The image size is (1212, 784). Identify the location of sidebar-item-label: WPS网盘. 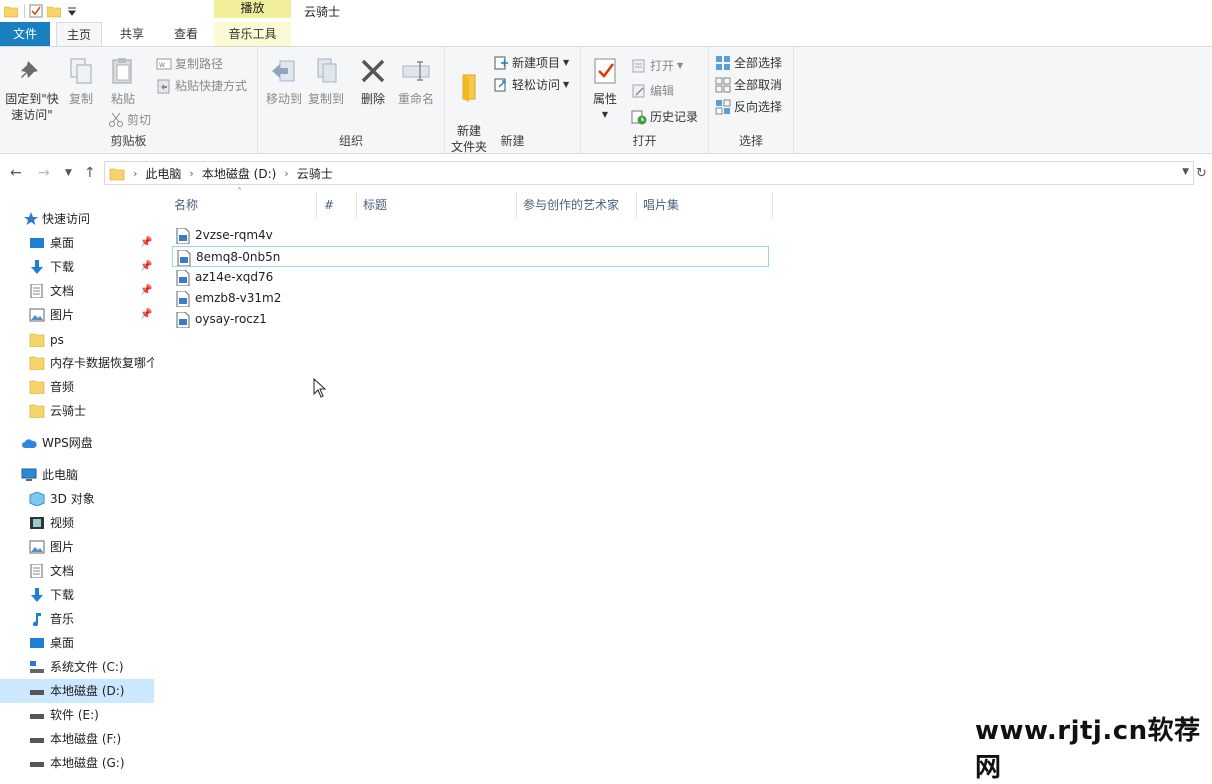
(67, 443).